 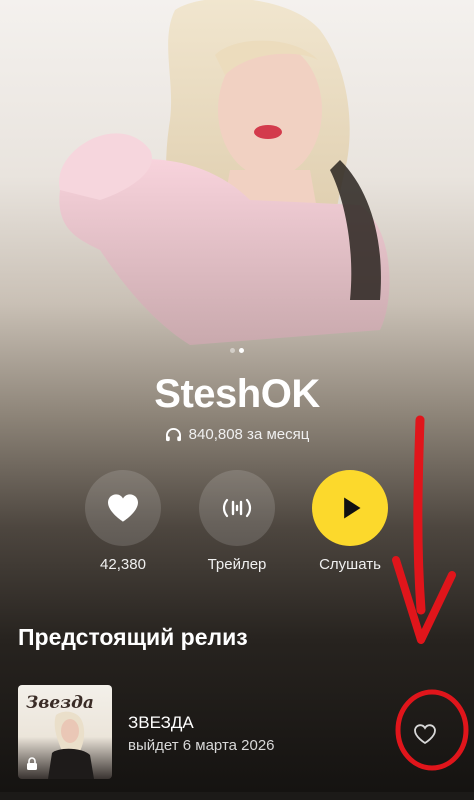 I want to click on like-artist-button: 42,380, so click(x=123, y=521).